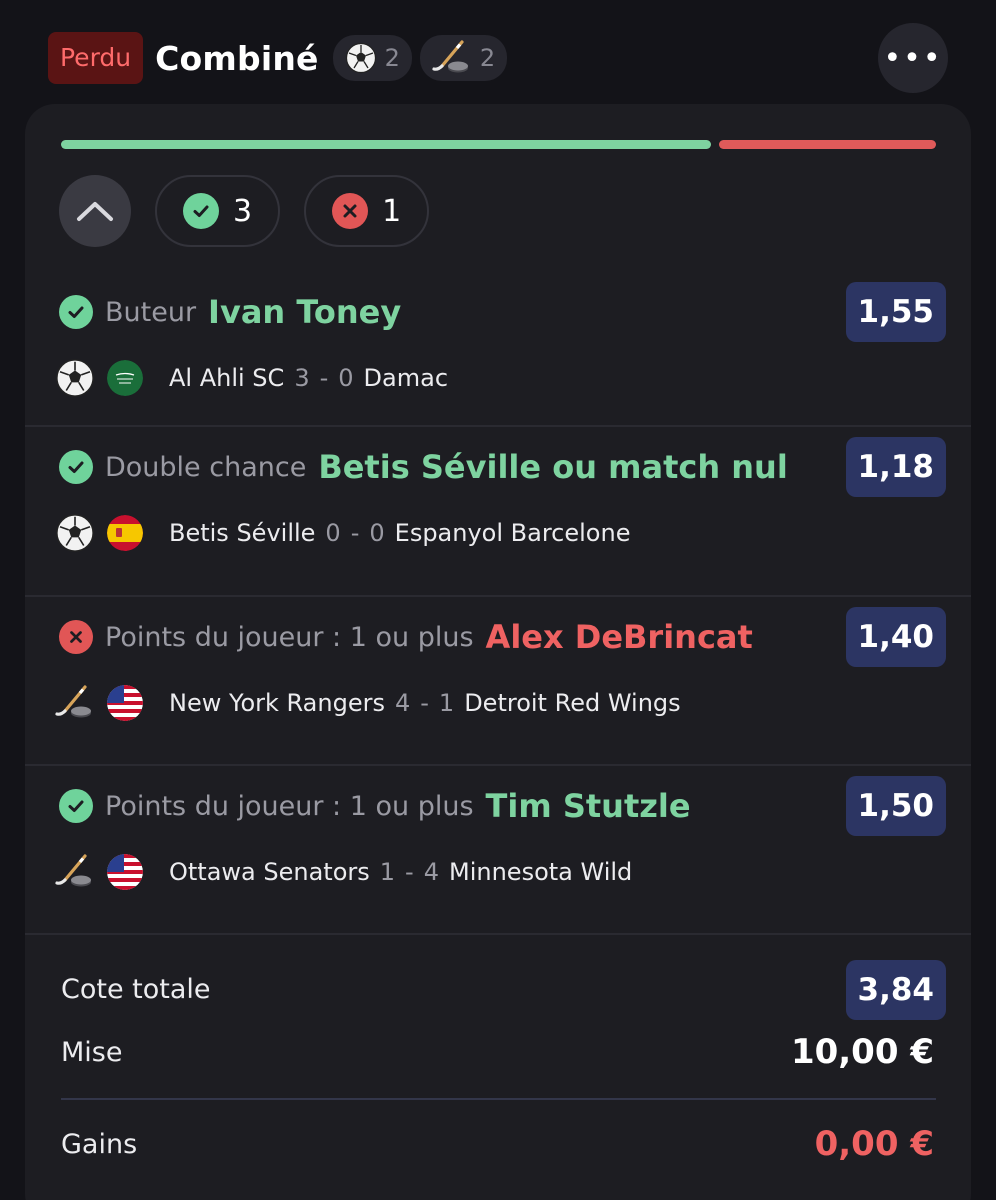 The width and height of the screenshot is (996, 1200). Describe the element at coordinates (151, 312) in the screenshot. I see `market-label: Buteur` at that location.